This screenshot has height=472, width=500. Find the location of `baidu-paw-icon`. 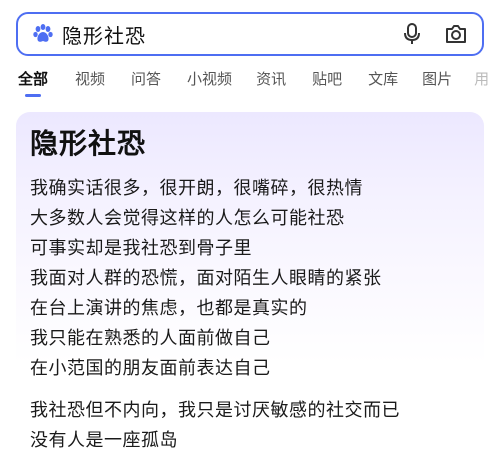

baidu-paw-icon is located at coordinates (43, 34).